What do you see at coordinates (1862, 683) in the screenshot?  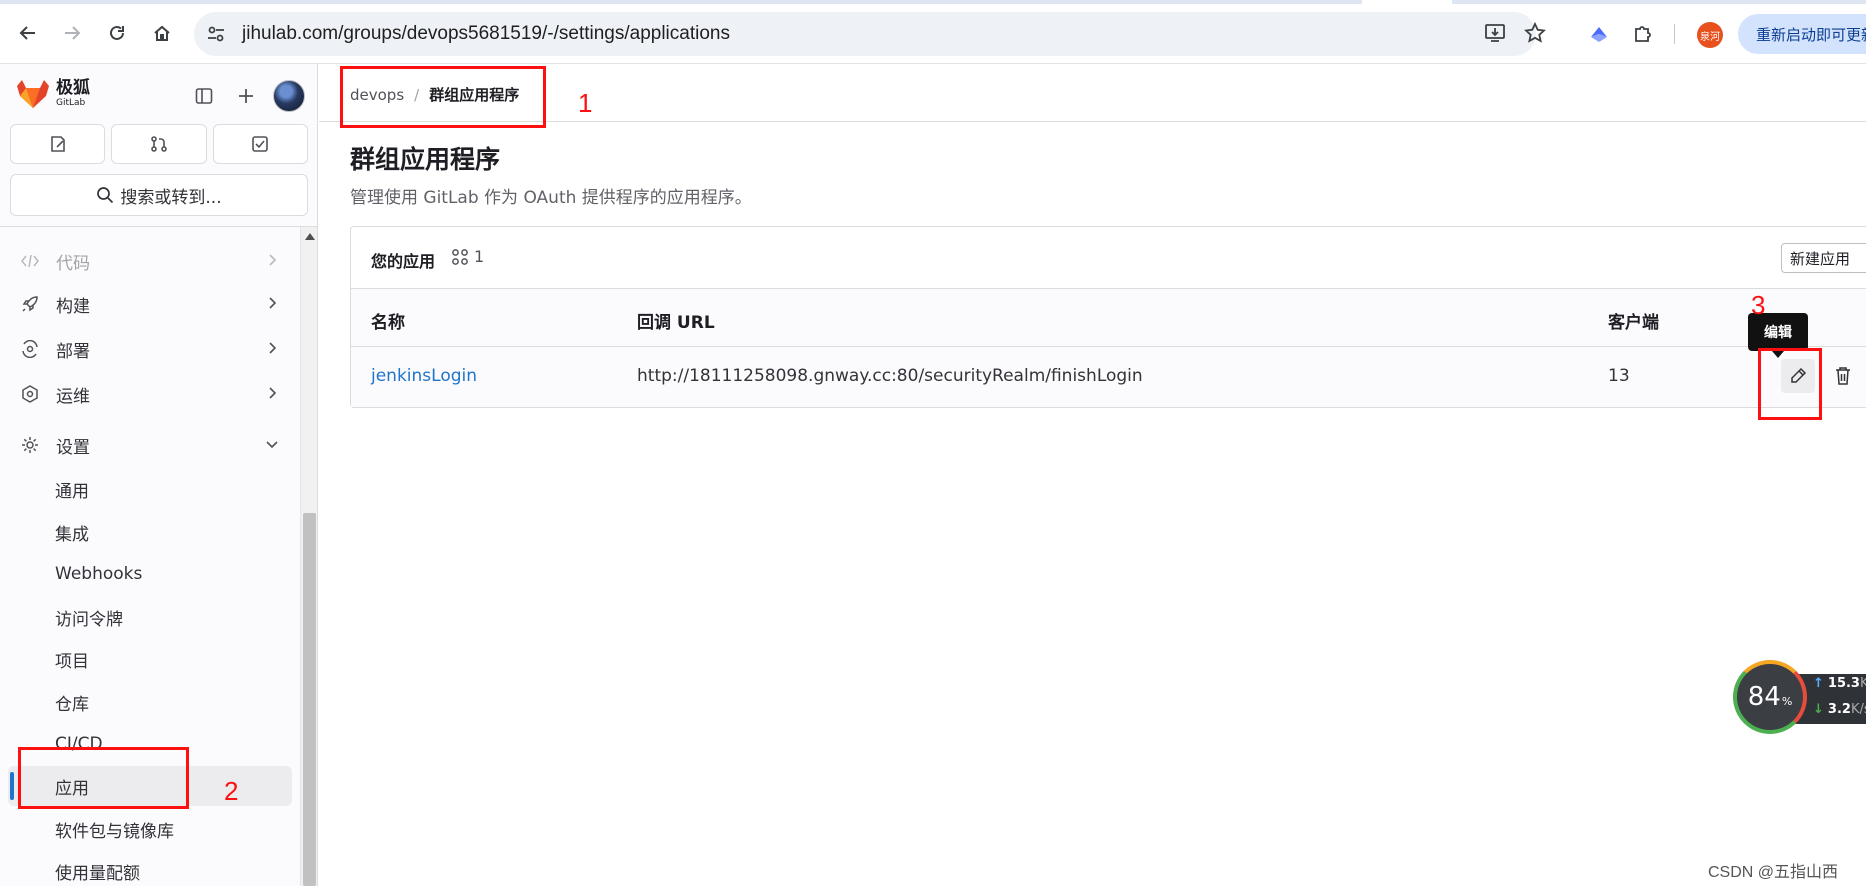 I see `upload-unit: K/s` at bounding box center [1862, 683].